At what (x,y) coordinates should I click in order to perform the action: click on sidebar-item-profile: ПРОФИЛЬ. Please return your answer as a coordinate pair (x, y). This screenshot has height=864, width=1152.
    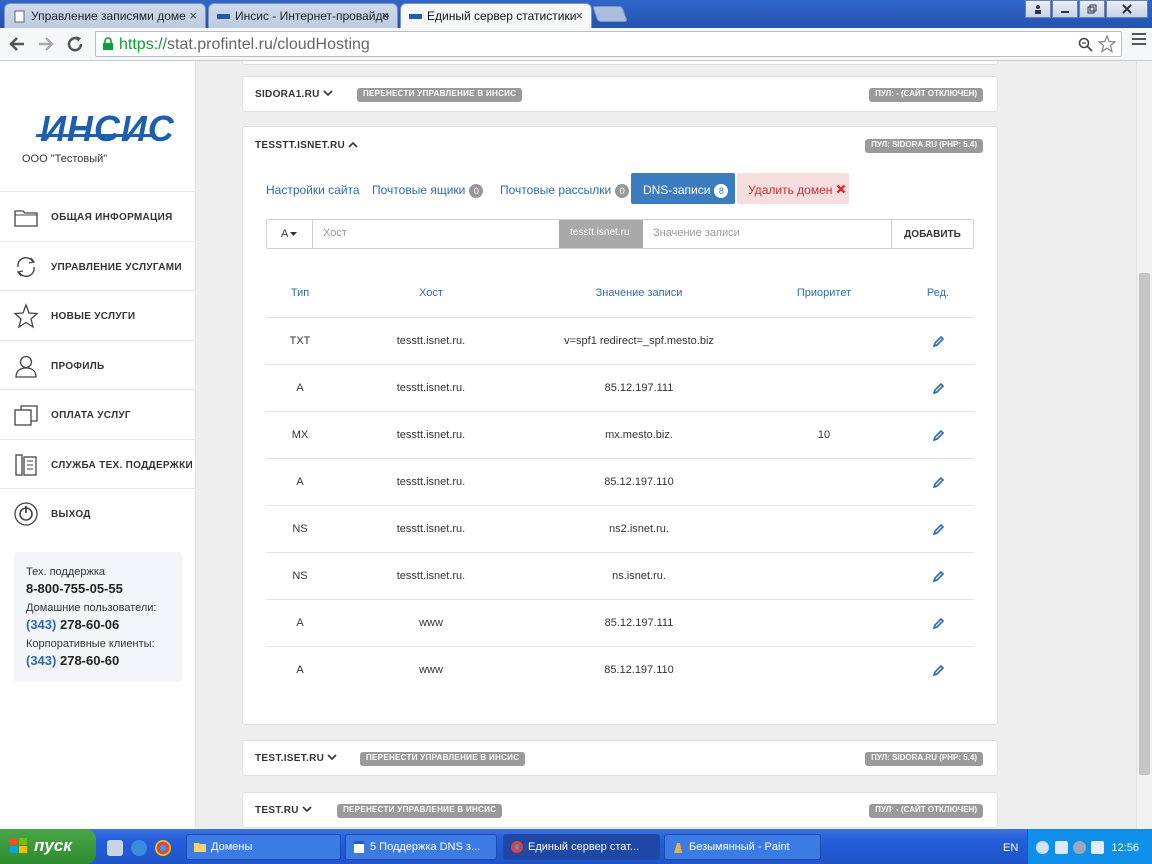
    Looking at the image, I should click on (98, 364).